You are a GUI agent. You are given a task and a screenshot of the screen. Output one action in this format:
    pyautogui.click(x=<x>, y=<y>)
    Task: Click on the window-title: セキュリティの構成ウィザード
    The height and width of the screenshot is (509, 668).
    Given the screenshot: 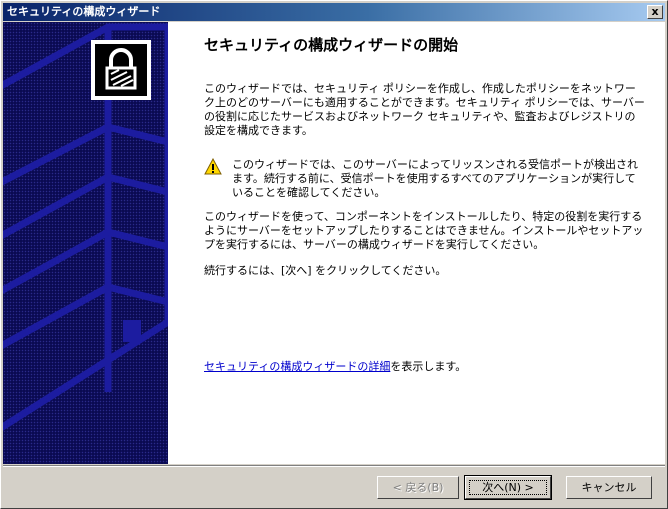 What is the action you would take?
    pyautogui.click(x=84, y=11)
    